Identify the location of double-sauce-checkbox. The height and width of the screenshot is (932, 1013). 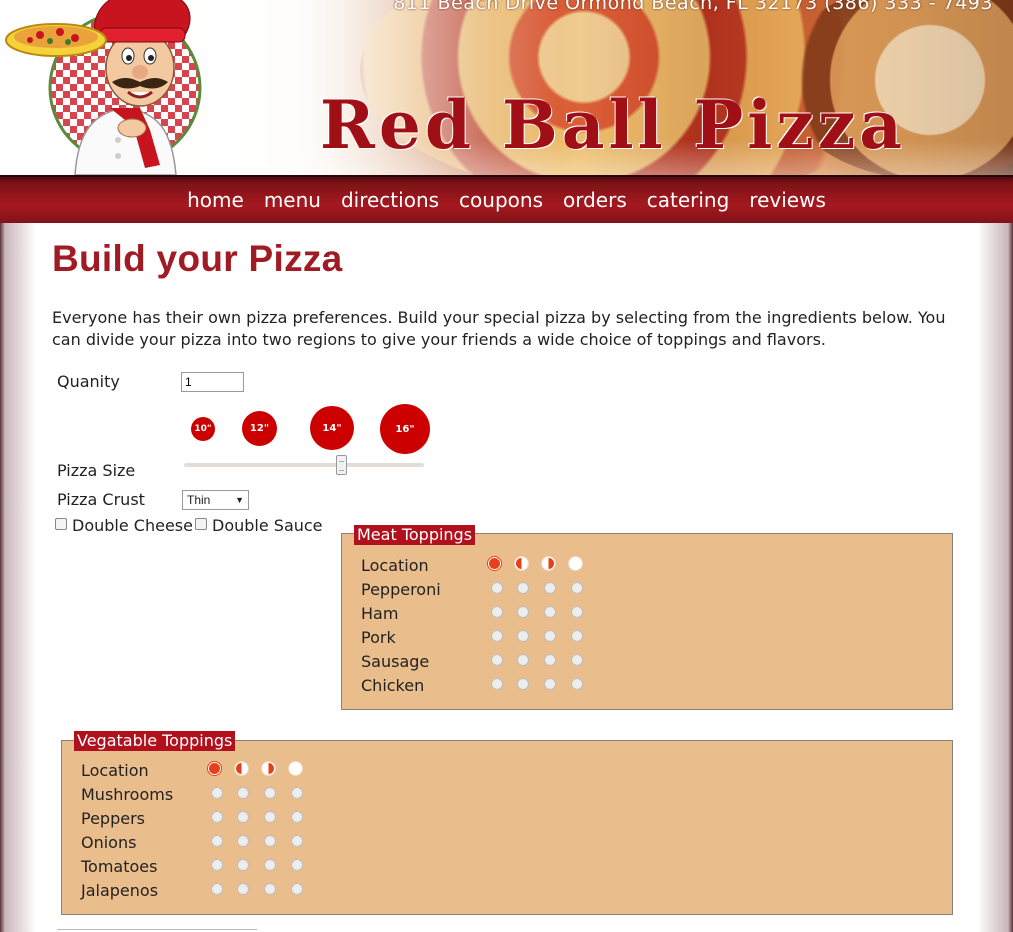
(201, 524).